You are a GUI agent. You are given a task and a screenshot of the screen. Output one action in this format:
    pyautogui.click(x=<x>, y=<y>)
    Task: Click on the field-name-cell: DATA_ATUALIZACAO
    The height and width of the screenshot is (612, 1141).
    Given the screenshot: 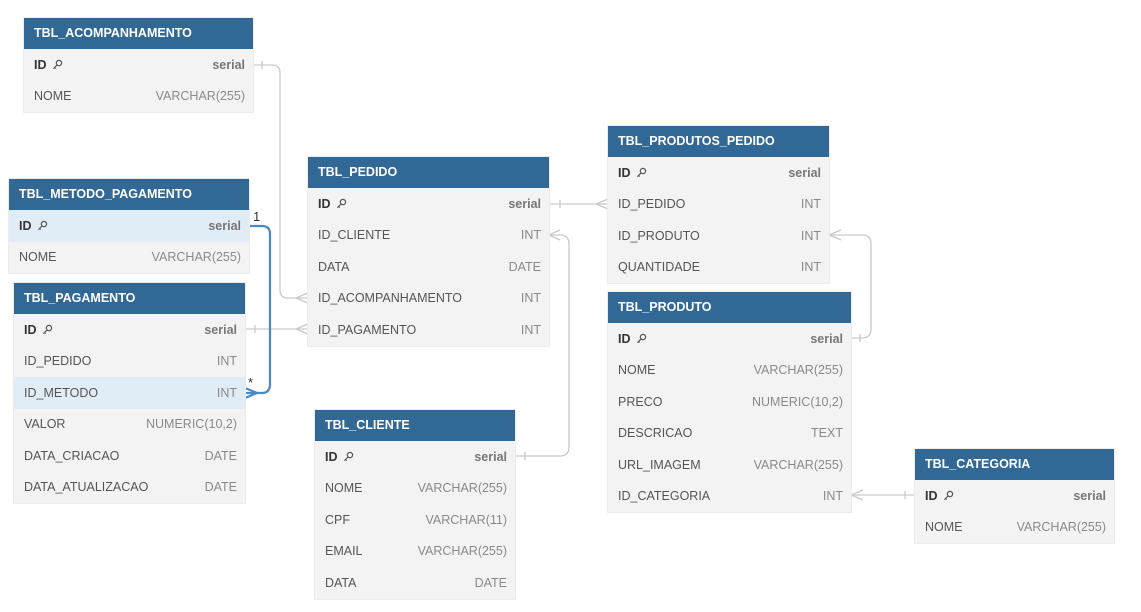 What is the action you would take?
    pyautogui.click(x=86, y=487)
    